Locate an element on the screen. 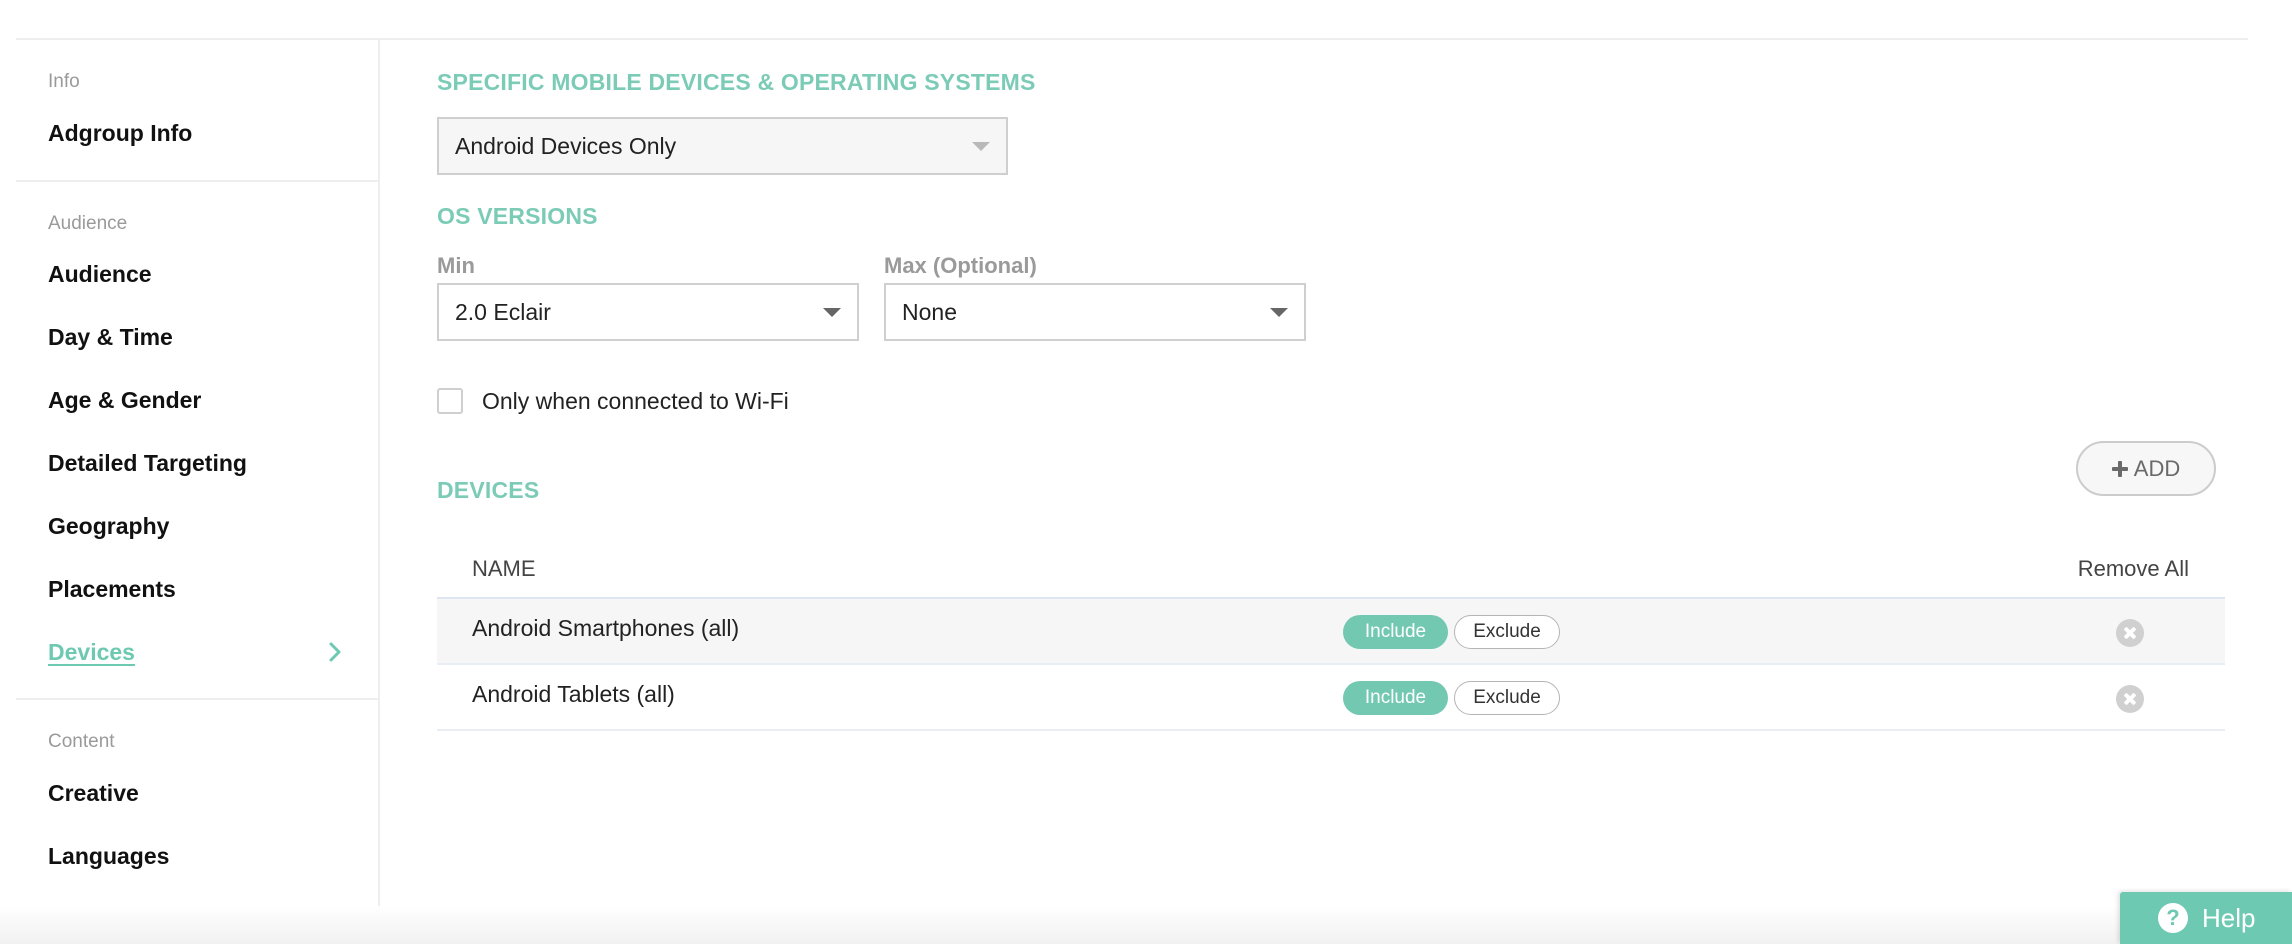  device-name: Android Smartphones (all) is located at coordinates (606, 628).